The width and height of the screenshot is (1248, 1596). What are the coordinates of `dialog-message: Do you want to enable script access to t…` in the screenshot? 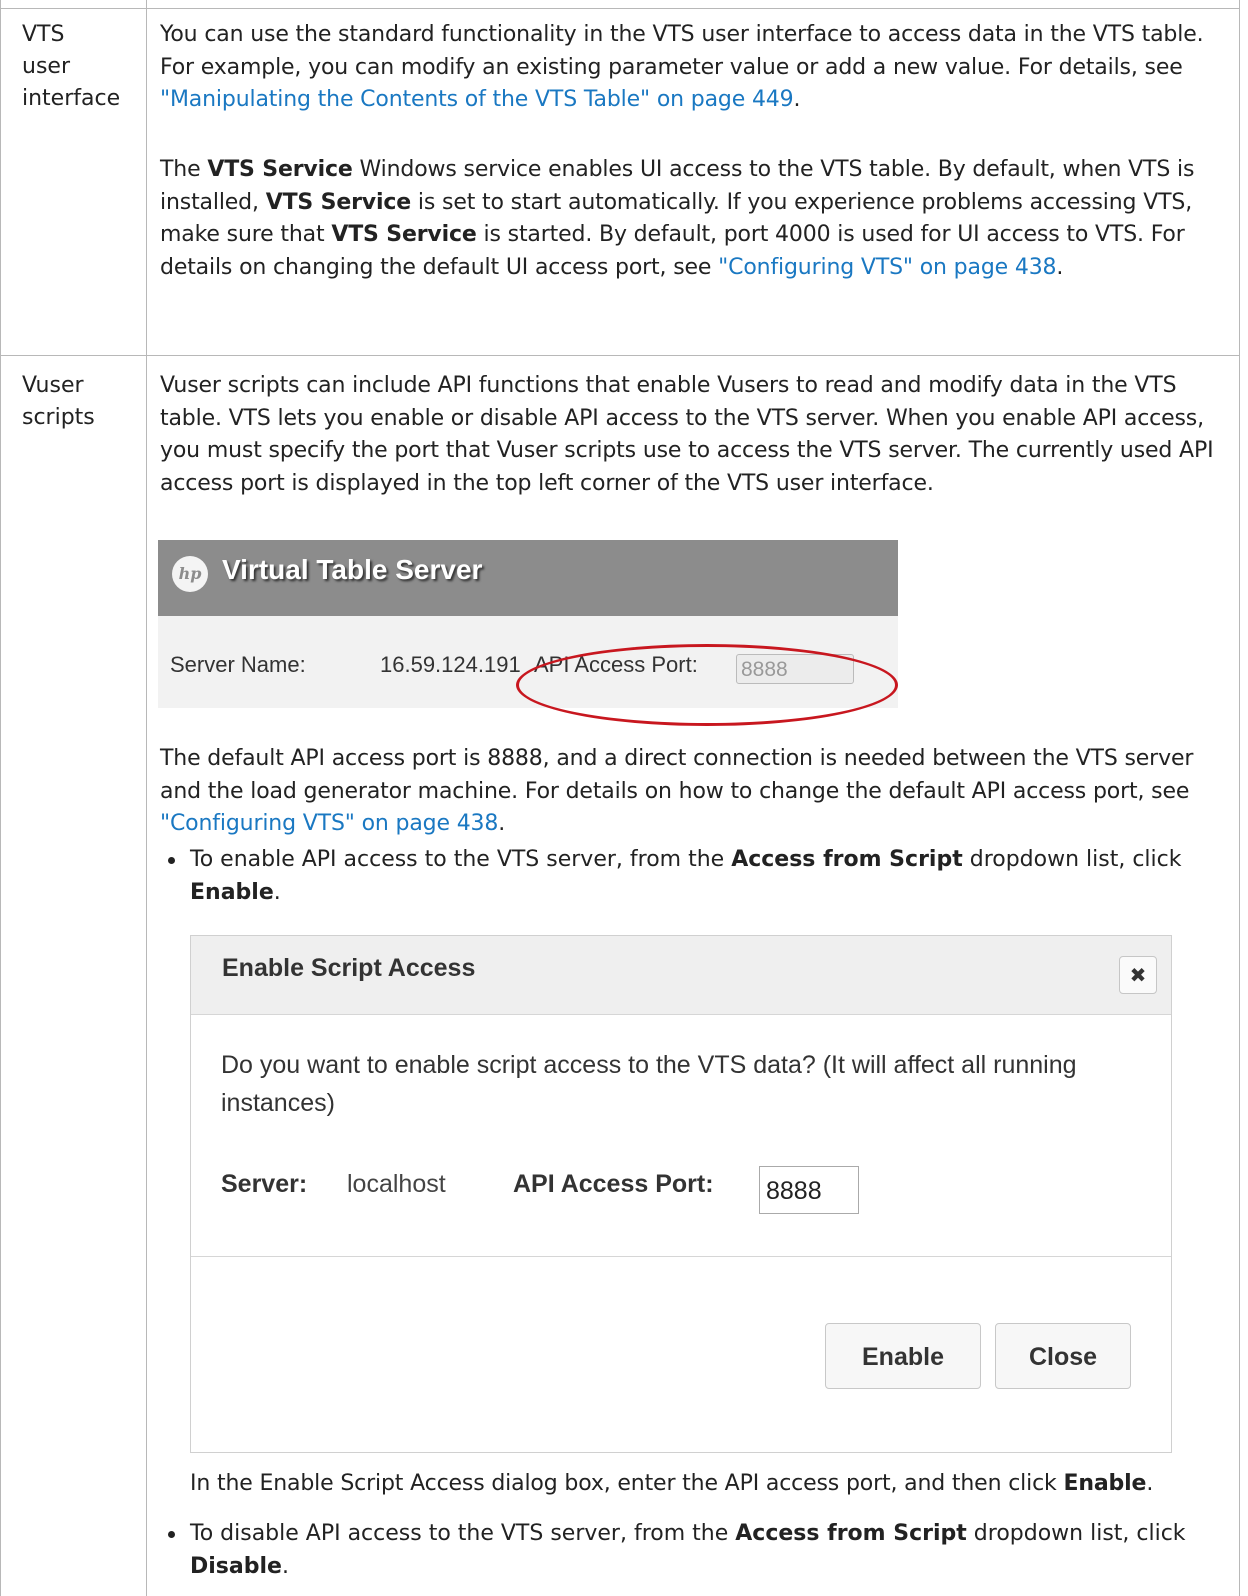 It's located at (649, 1084).